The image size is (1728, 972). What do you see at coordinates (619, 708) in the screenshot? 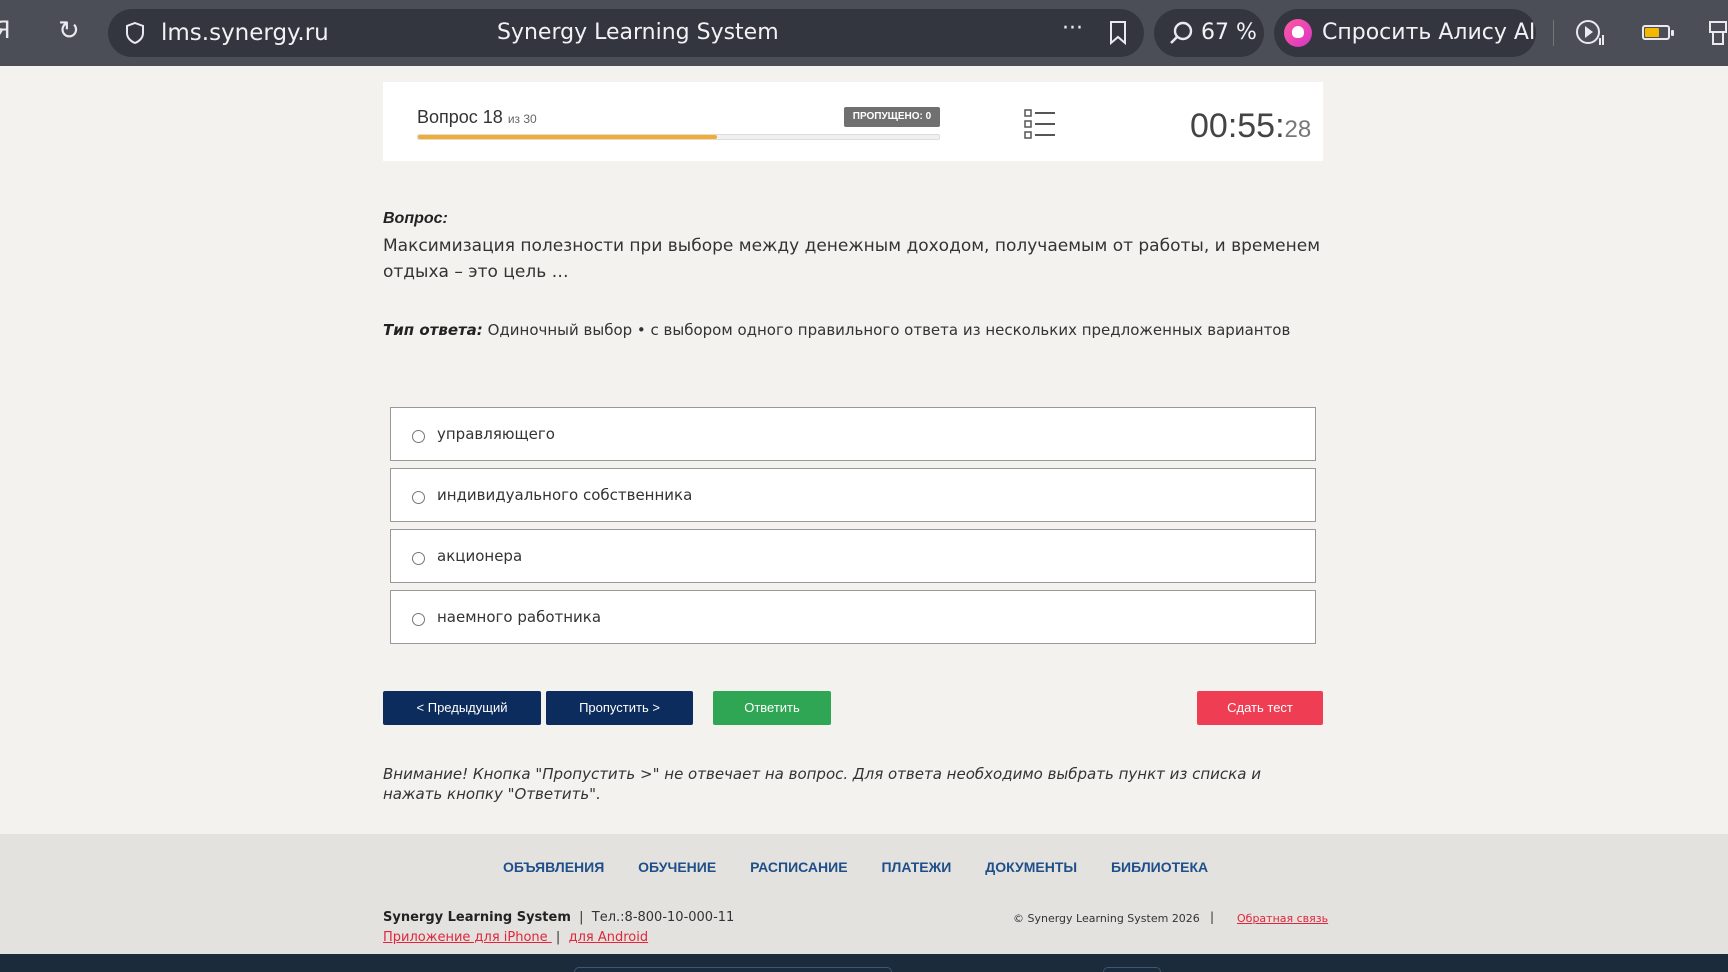
I see `skip-button: Пропустить >` at bounding box center [619, 708].